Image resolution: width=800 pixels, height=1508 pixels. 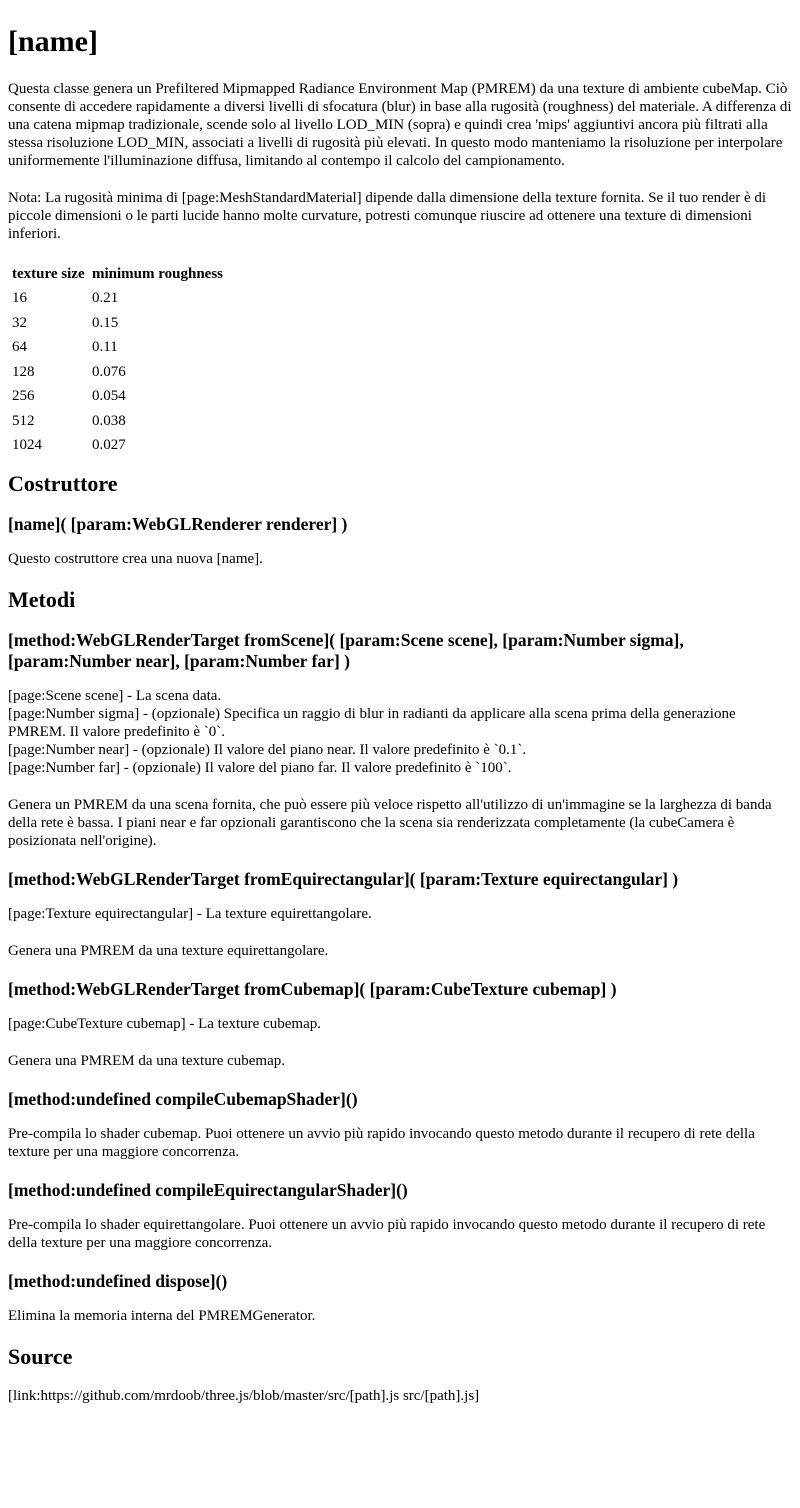 What do you see at coordinates (105, 298) in the screenshot?
I see `minimum-roughness-cell: 0.21` at bounding box center [105, 298].